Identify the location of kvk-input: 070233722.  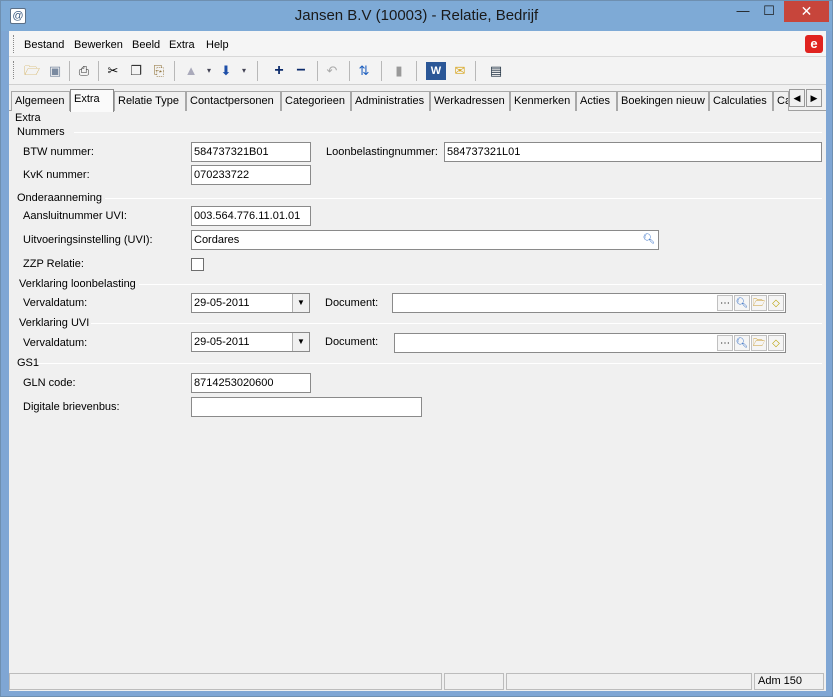
(251, 175).